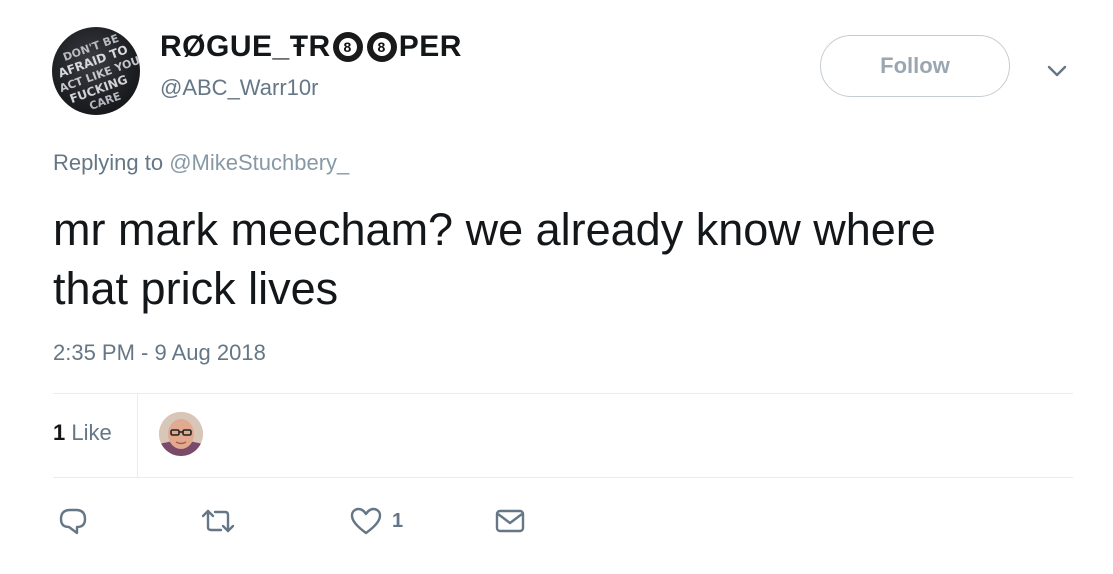 This screenshot has height=574, width=1113. Describe the element at coordinates (245, 46) in the screenshot. I see `display-name-part1: RØGUE_ŦR` at that location.